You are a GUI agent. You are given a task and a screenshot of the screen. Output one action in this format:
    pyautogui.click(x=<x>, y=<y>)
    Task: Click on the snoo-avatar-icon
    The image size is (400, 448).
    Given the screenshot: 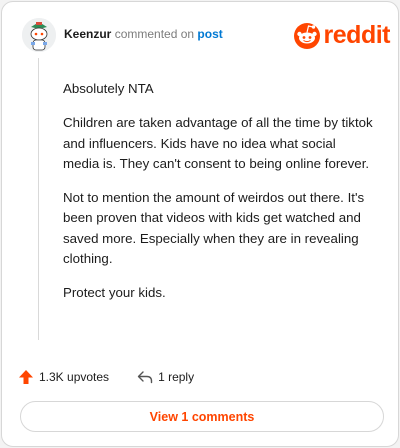 What is the action you would take?
    pyautogui.click(x=39, y=35)
    